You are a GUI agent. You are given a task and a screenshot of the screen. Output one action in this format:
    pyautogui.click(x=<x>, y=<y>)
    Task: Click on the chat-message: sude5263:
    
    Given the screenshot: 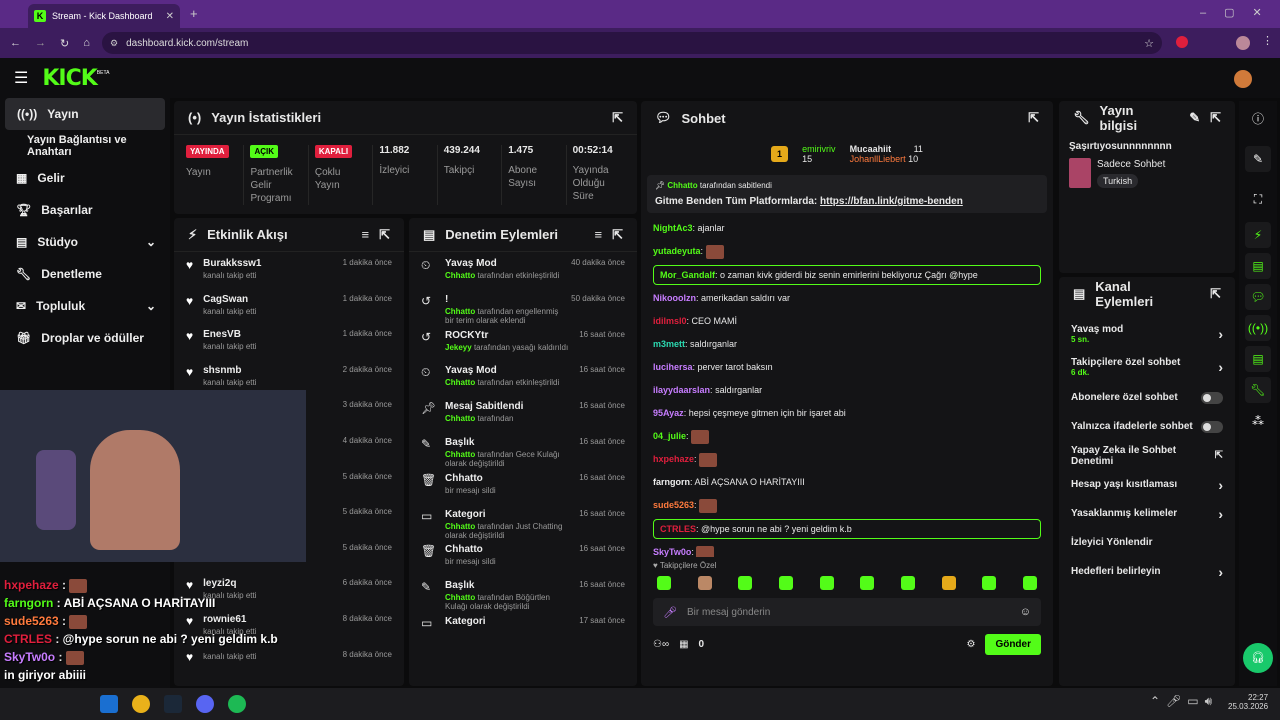 What is the action you would take?
    pyautogui.click(x=847, y=505)
    